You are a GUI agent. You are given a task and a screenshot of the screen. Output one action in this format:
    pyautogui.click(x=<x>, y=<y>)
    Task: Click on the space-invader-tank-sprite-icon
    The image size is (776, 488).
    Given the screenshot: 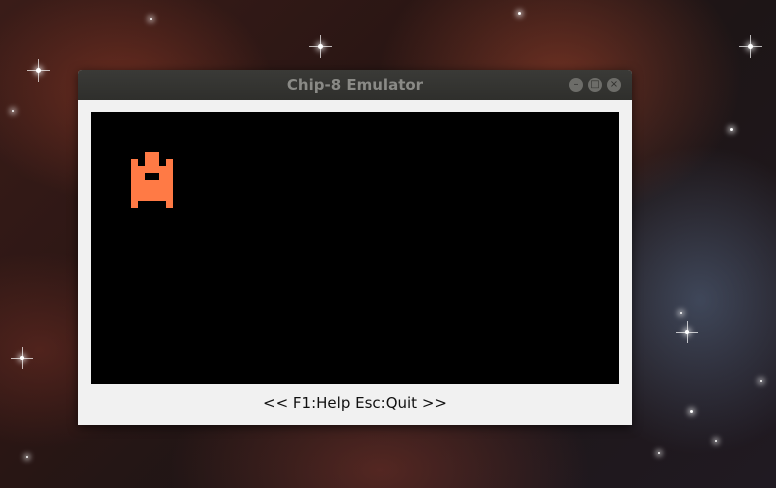 What is the action you would take?
    pyautogui.click(x=152, y=180)
    